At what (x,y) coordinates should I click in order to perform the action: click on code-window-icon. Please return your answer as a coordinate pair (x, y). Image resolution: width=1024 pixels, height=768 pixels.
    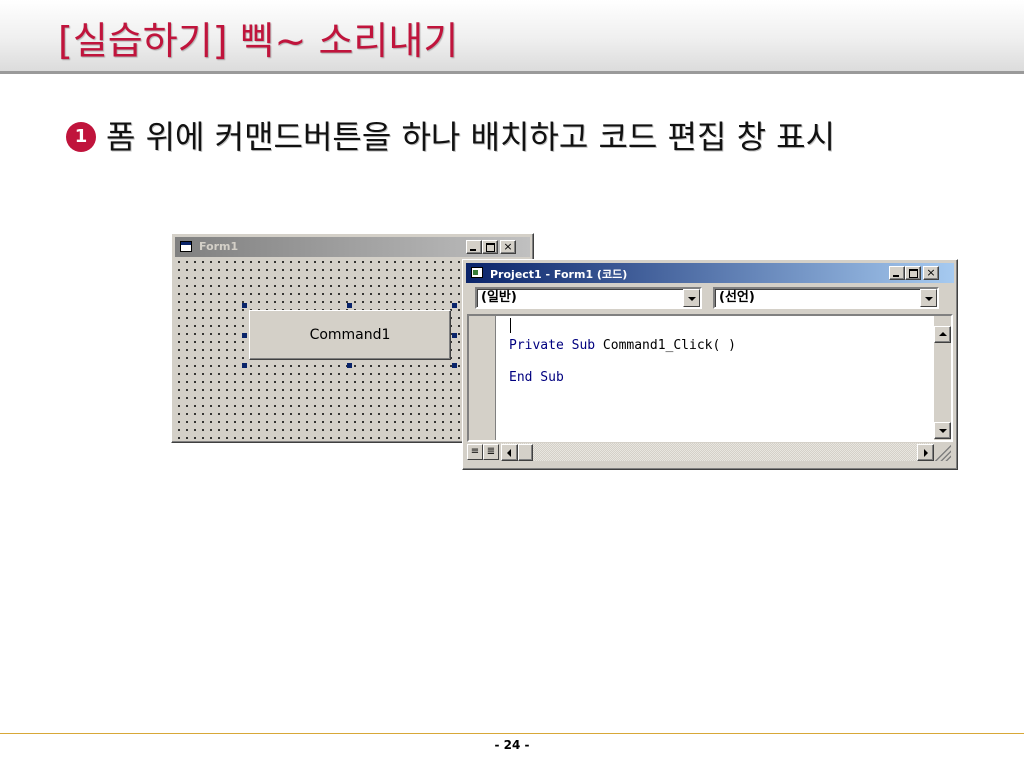
    Looking at the image, I should click on (477, 272).